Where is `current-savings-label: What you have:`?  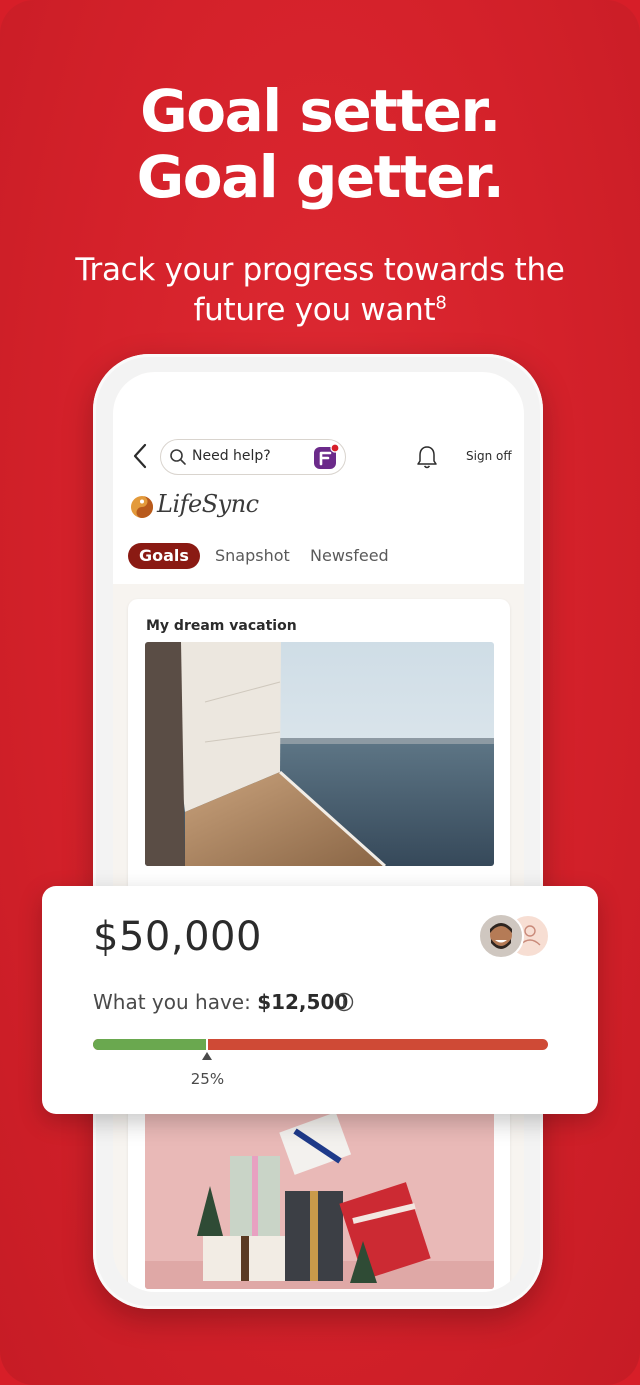
current-savings-label: What you have: is located at coordinates (172, 1002).